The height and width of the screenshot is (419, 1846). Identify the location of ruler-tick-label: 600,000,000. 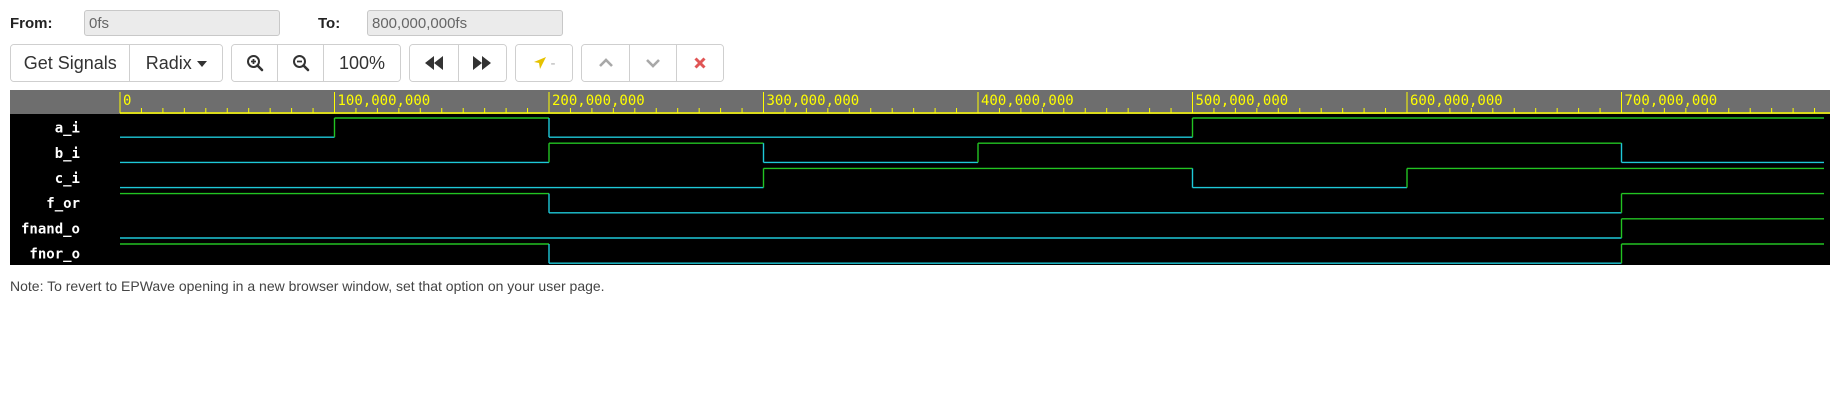
(1456, 101).